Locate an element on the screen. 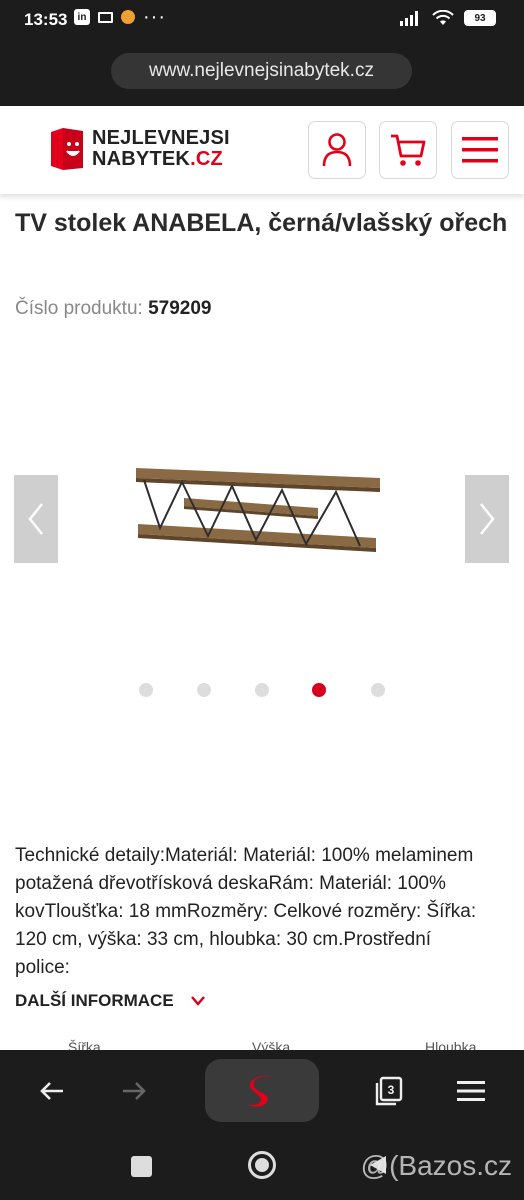 The height and width of the screenshot is (1200, 524). app-notification-icon is located at coordinates (128, 17).